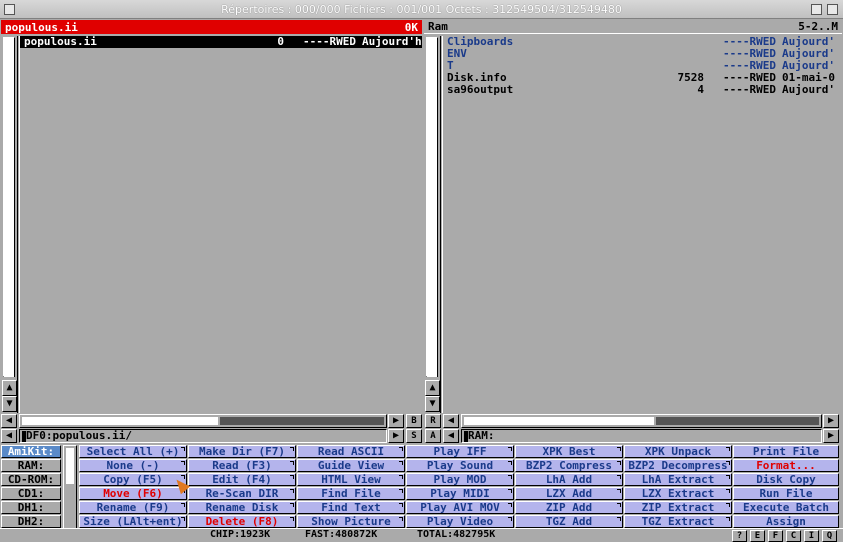 The width and height of the screenshot is (843, 542). I want to click on right-horizontal-scrollbar, so click(641, 421).